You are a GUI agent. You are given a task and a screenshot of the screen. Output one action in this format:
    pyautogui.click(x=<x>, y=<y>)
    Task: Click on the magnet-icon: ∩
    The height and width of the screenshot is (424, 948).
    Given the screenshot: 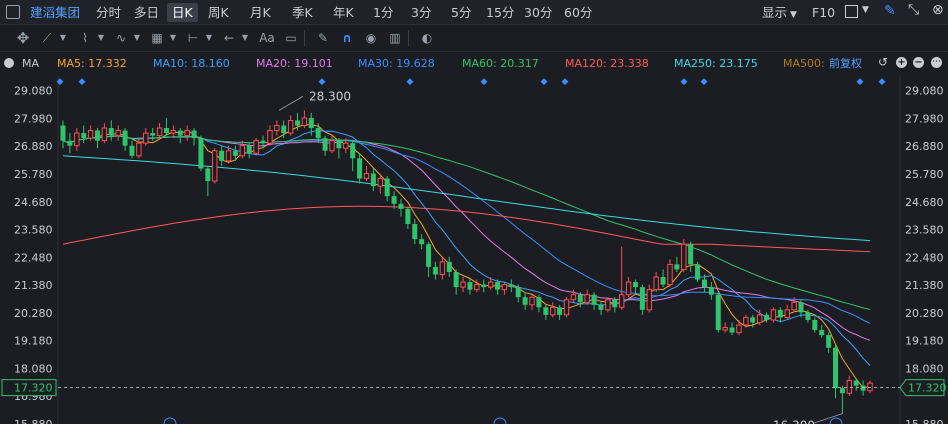 What is the action you would take?
    pyautogui.click(x=347, y=38)
    